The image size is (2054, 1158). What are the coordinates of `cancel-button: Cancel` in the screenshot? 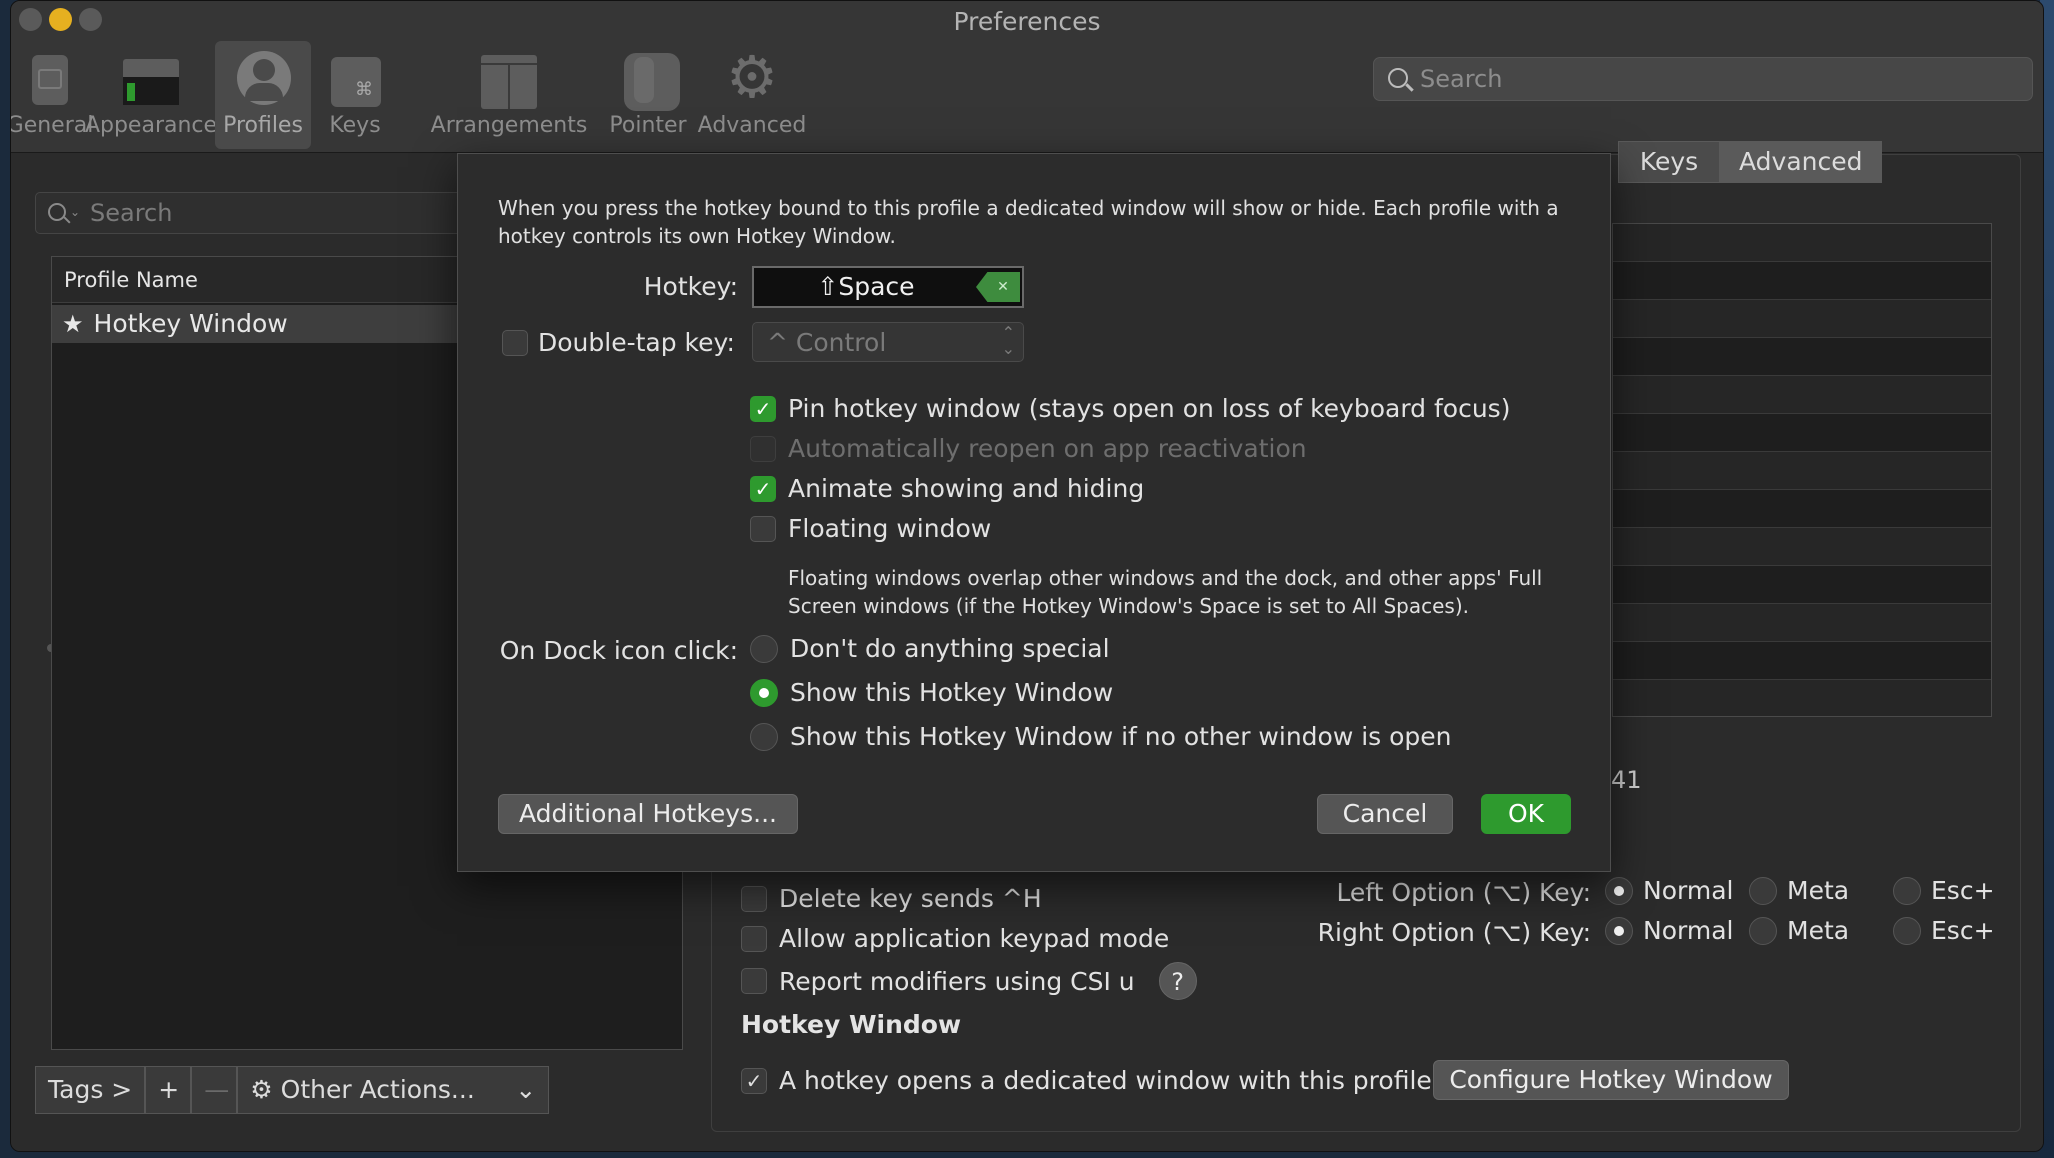 It's located at (1385, 814).